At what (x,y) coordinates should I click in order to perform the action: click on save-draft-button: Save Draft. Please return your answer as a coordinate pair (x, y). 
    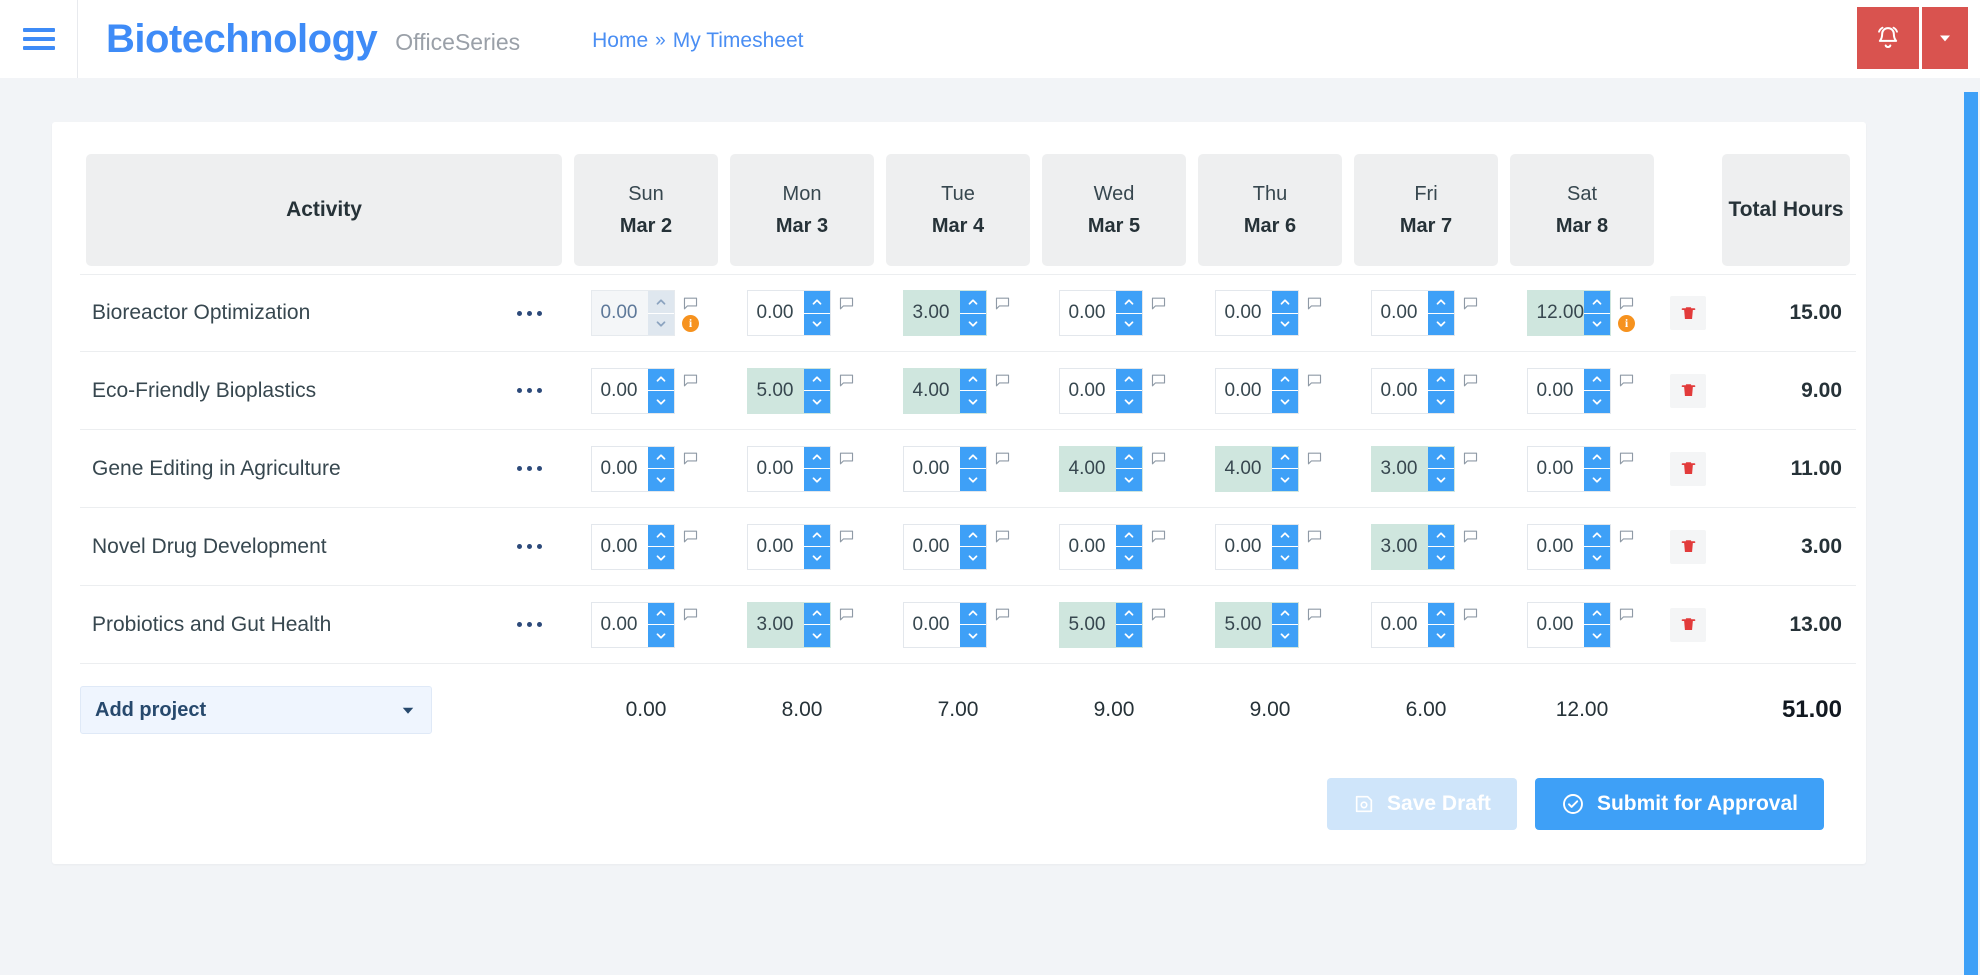
    Looking at the image, I should click on (1422, 804).